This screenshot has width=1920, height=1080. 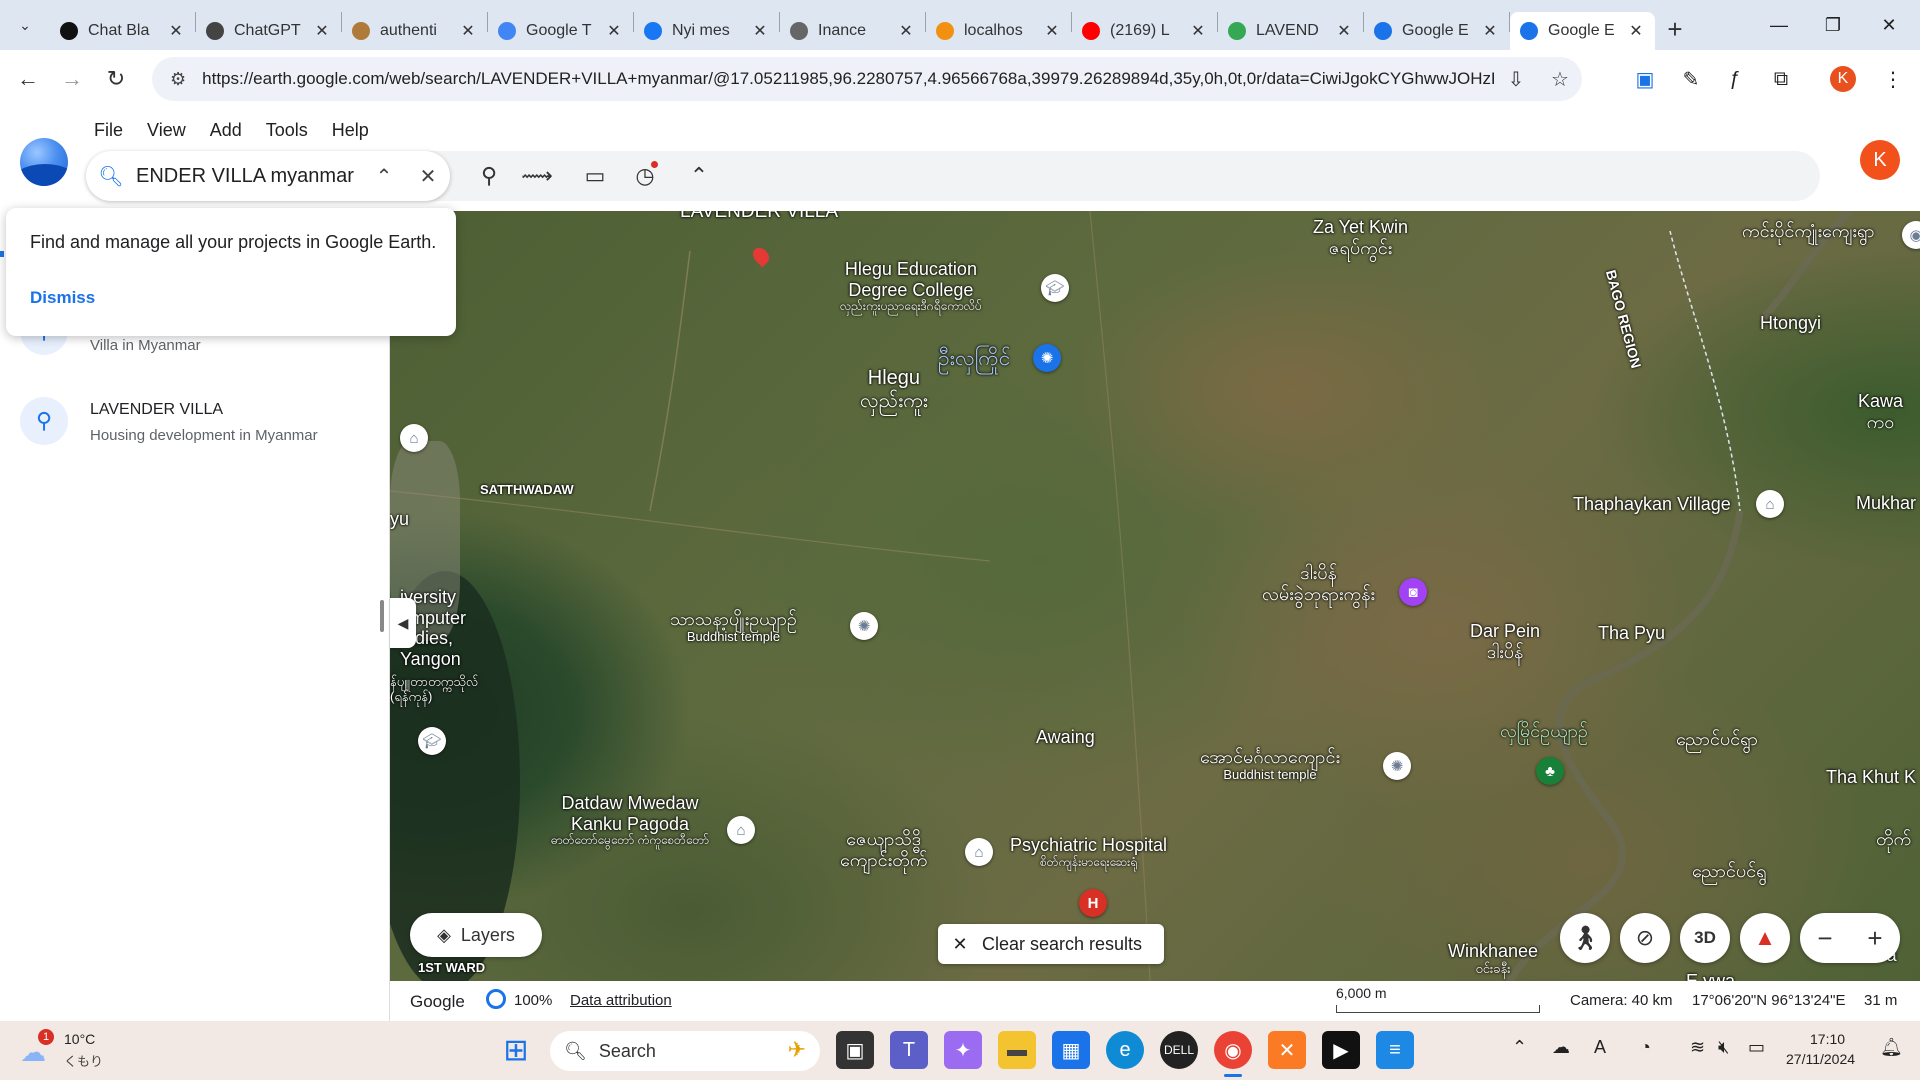 What do you see at coordinates (122, 31) in the screenshot?
I see `browser-tab: Chat Bla ✕` at bounding box center [122, 31].